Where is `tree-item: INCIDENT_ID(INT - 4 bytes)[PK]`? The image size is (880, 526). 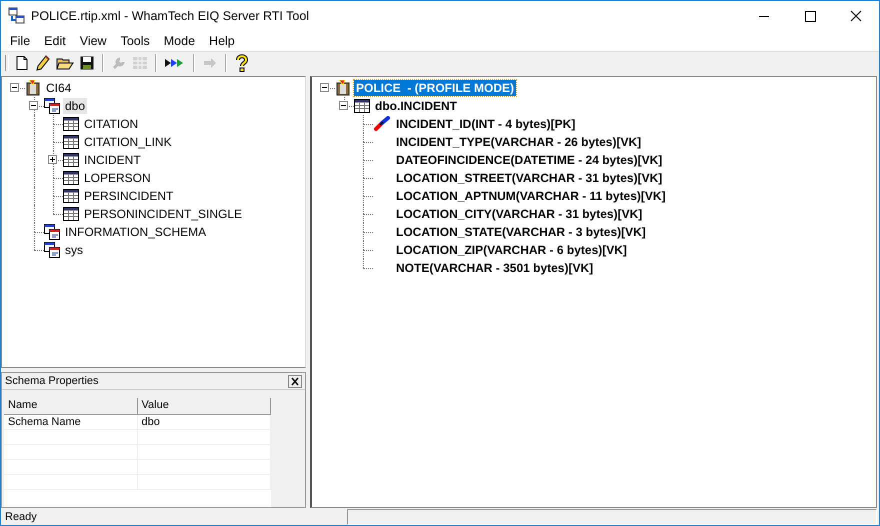
tree-item: INCIDENT_ID(INT - 4 bytes)[PK] is located at coordinates (486, 124).